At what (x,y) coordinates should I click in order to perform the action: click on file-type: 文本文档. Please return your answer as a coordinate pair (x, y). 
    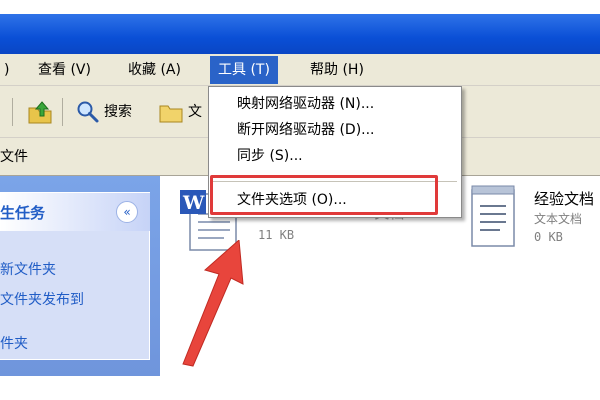
    Looking at the image, I should click on (558, 219).